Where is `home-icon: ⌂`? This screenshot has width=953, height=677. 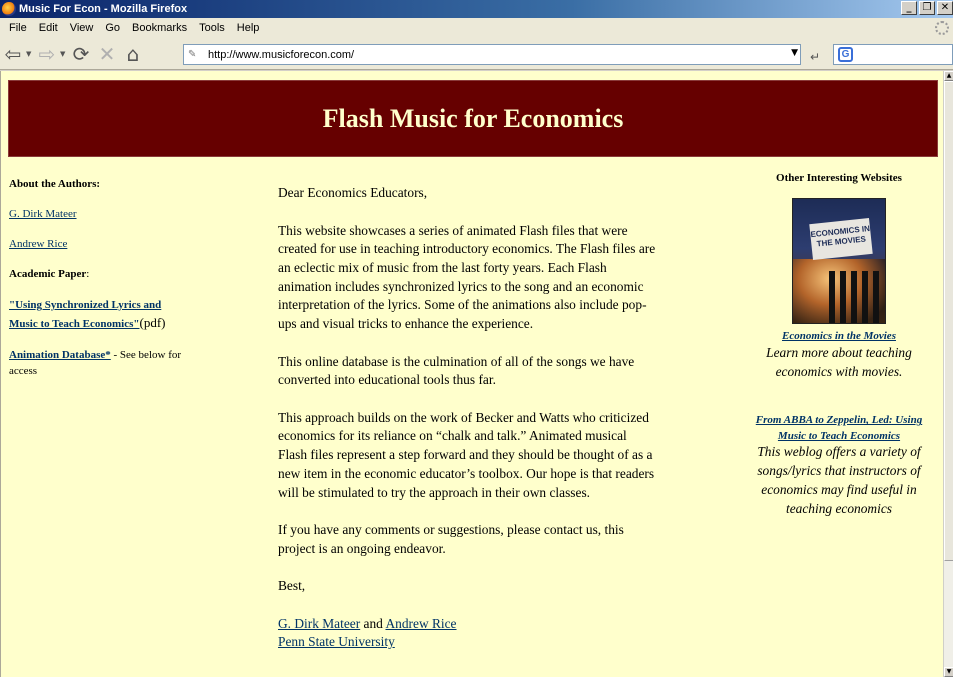 home-icon: ⌂ is located at coordinates (133, 54).